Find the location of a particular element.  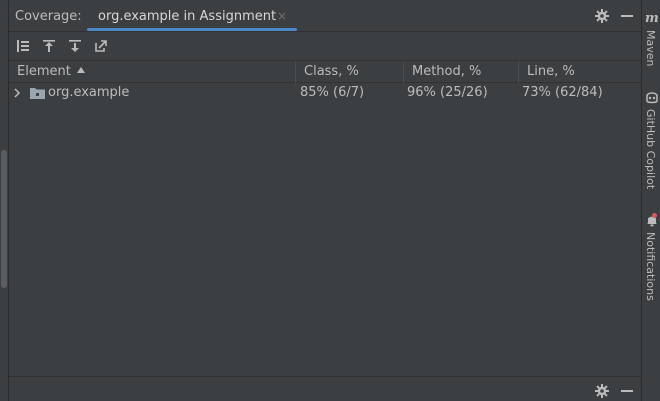

column-header-class: Class, % is located at coordinates (350, 72).